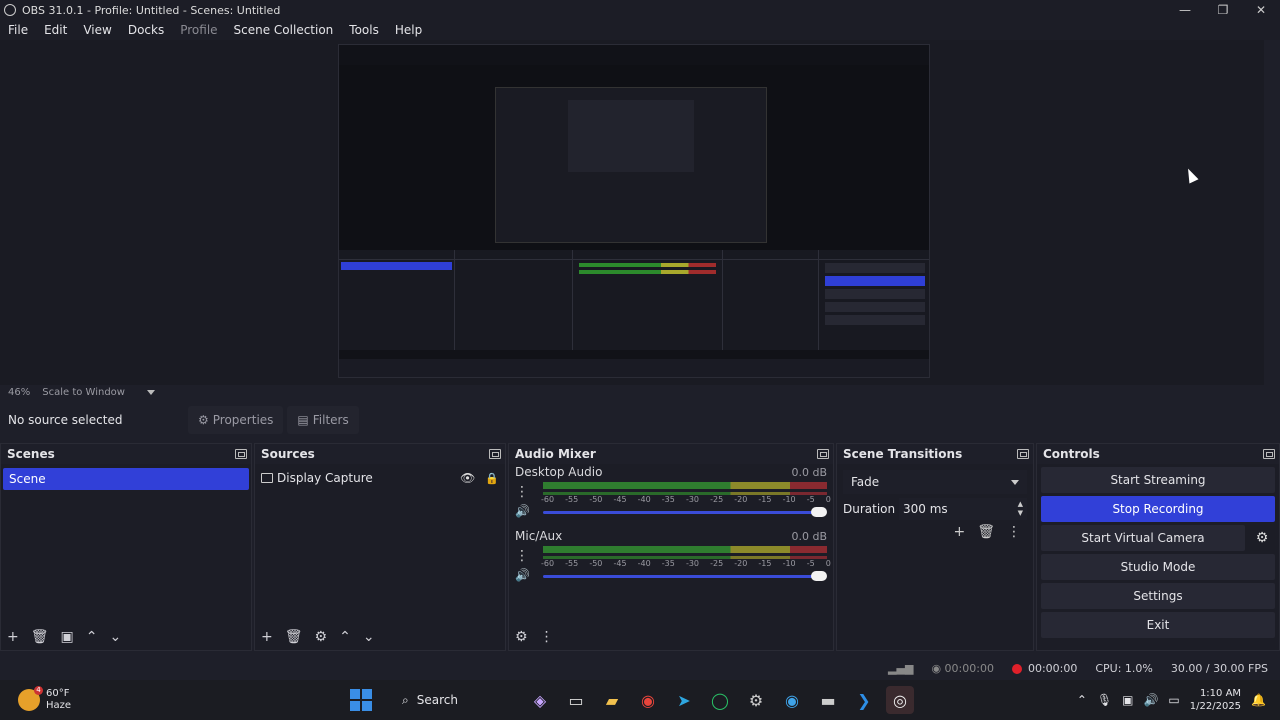 This screenshot has height=720, width=1280. I want to click on meter-ticks: -60 -55 -50 -45 -40 -35 -30 -25 -20 -15 -10 -5 0, so click(686, 499).